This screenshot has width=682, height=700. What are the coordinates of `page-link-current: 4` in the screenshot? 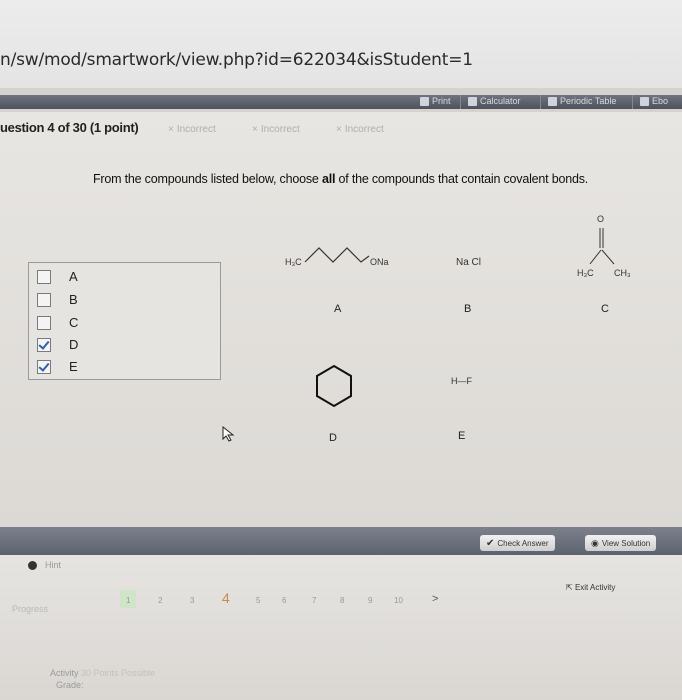 It's located at (226, 598).